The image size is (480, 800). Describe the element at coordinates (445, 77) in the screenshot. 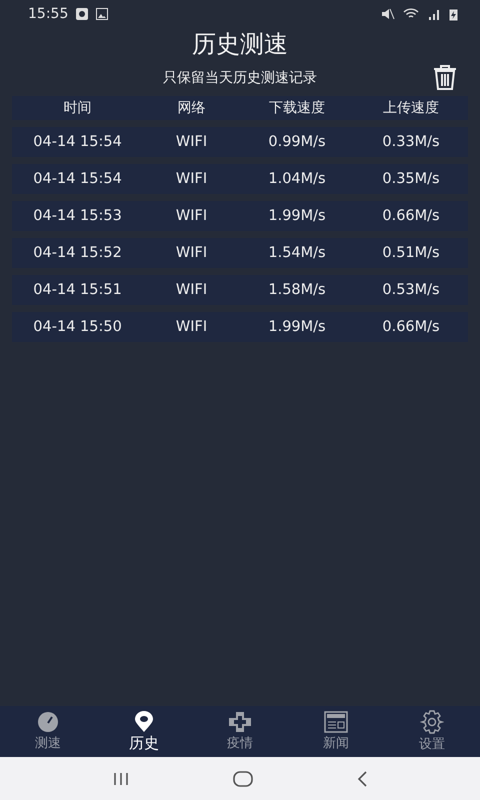

I see `trash-icon` at that location.